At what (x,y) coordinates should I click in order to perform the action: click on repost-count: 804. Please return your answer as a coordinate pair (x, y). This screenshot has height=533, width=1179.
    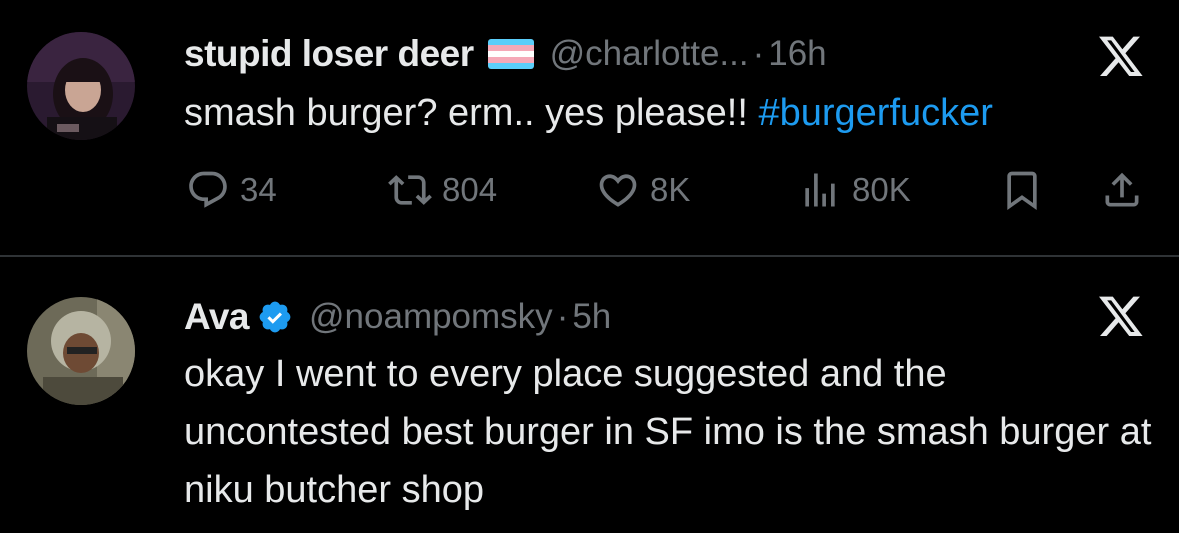
    Looking at the image, I should click on (470, 189).